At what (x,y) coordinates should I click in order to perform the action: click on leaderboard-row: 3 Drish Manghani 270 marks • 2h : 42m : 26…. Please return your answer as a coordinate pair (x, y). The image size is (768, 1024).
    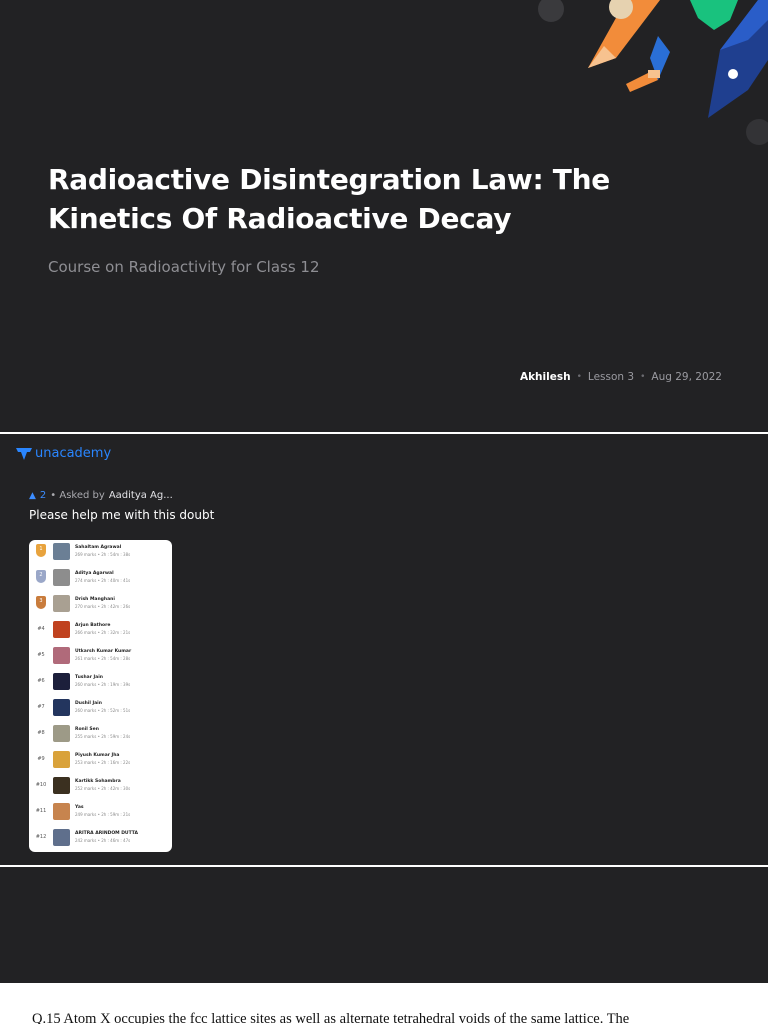
    Looking at the image, I should click on (100, 606).